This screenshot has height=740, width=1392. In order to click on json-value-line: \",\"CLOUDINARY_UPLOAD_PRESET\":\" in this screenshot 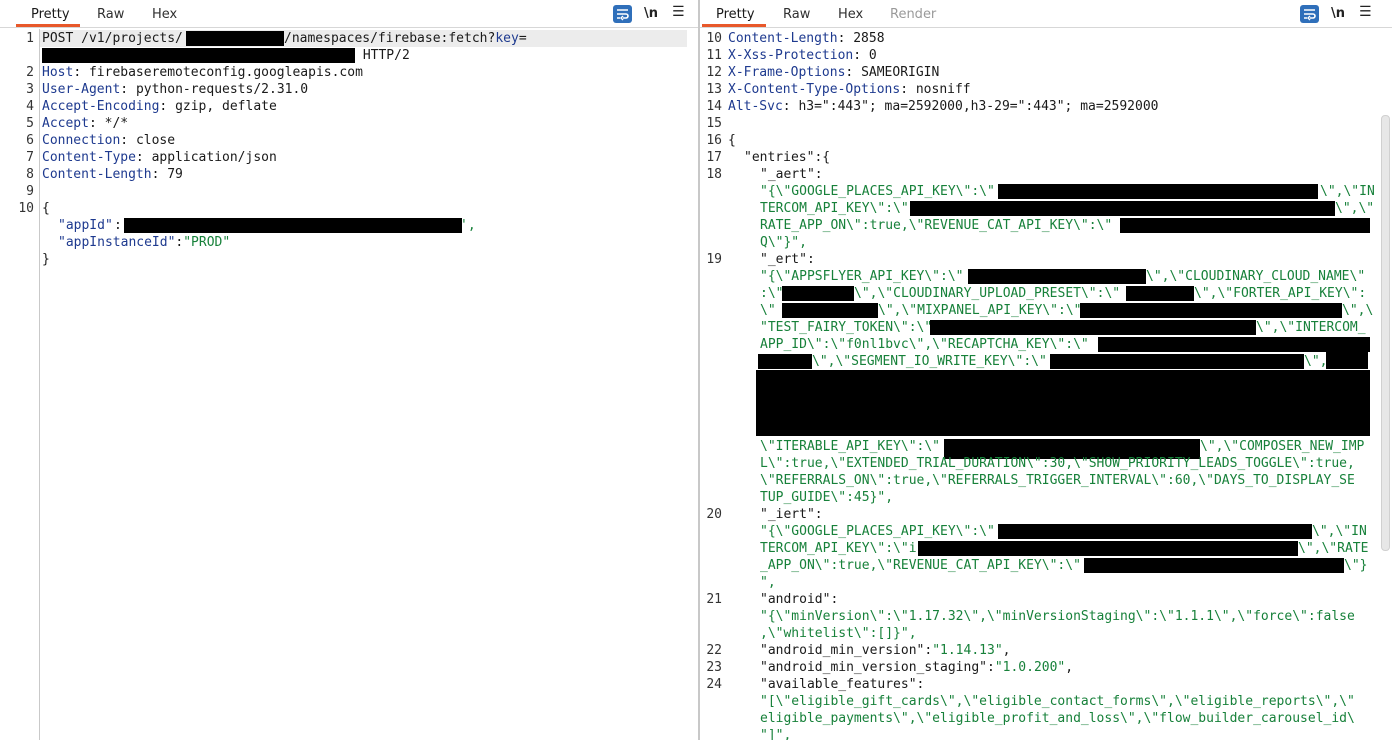, I will do `click(987, 293)`.